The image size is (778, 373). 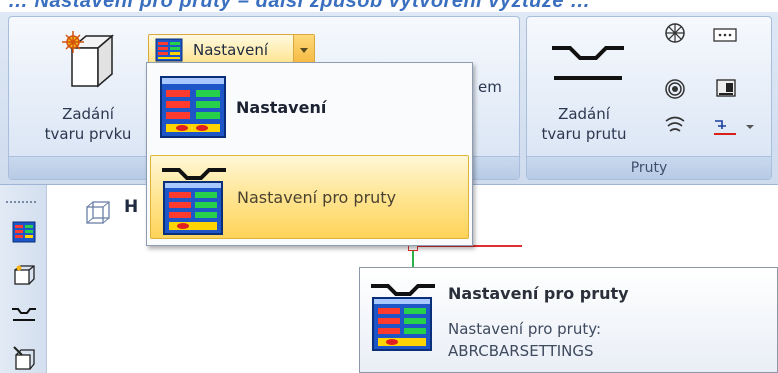 I want to click on concentric-rings-icon, so click(x=675, y=89).